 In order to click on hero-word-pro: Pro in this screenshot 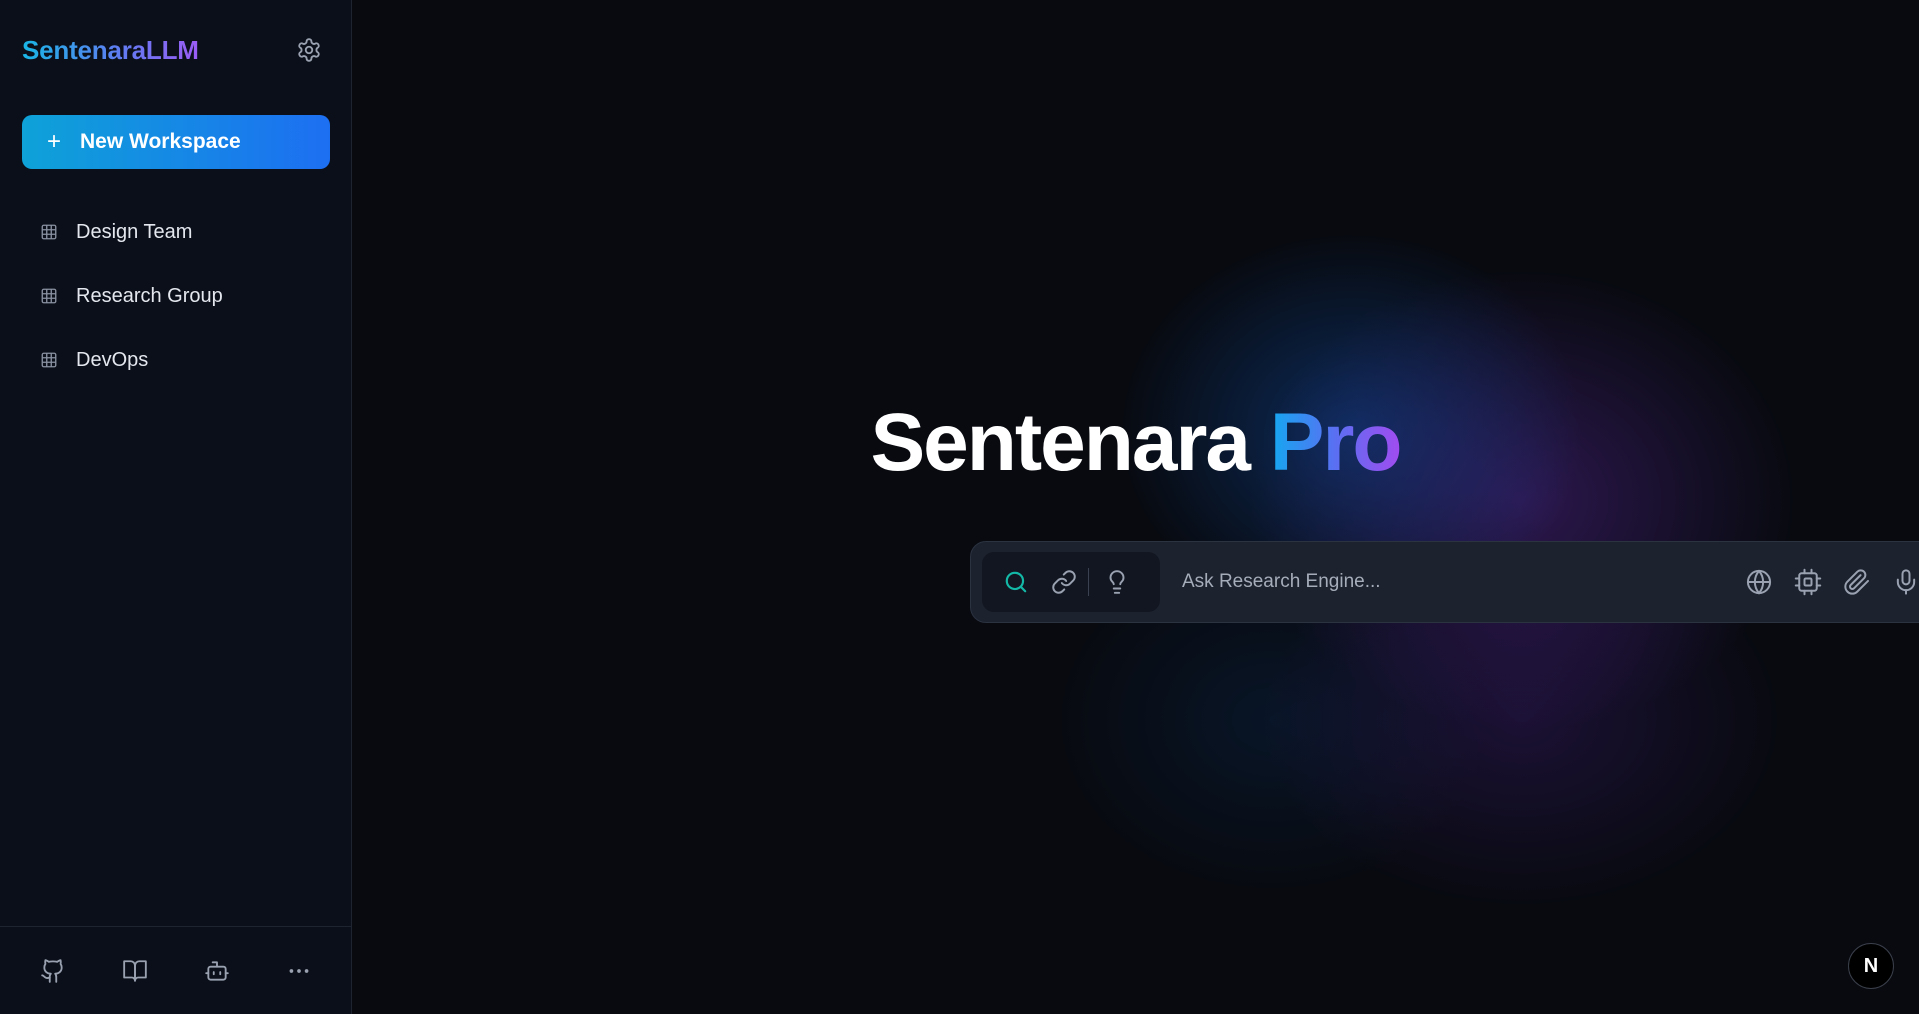, I will do `click(1336, 442)`.